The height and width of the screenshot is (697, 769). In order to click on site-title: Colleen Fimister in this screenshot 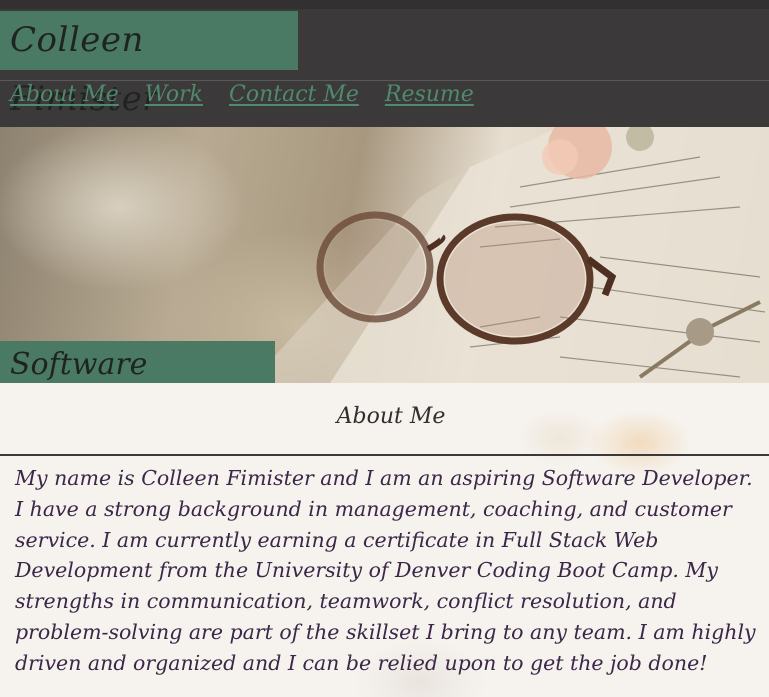, I will do `click(149, 65)`.